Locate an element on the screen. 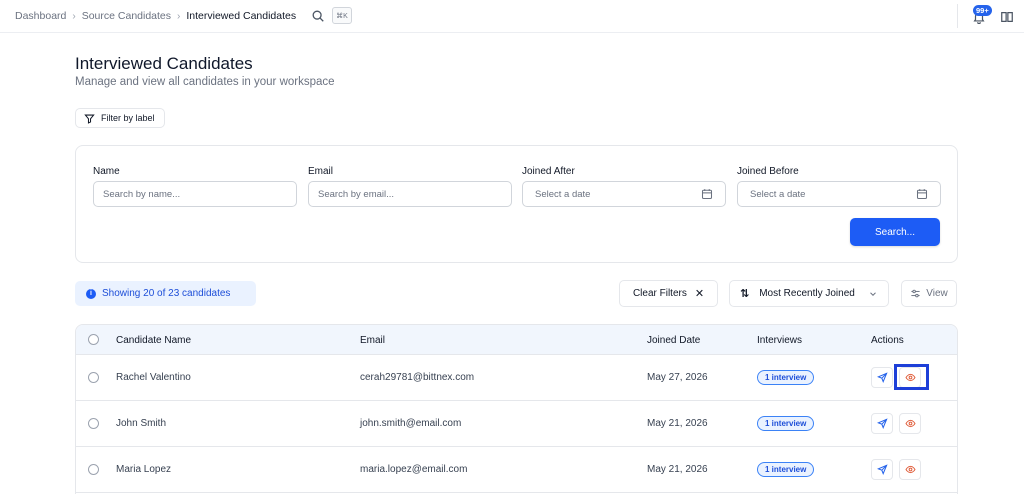  column-interviews: Interviews is located at coordinates (780, 340).